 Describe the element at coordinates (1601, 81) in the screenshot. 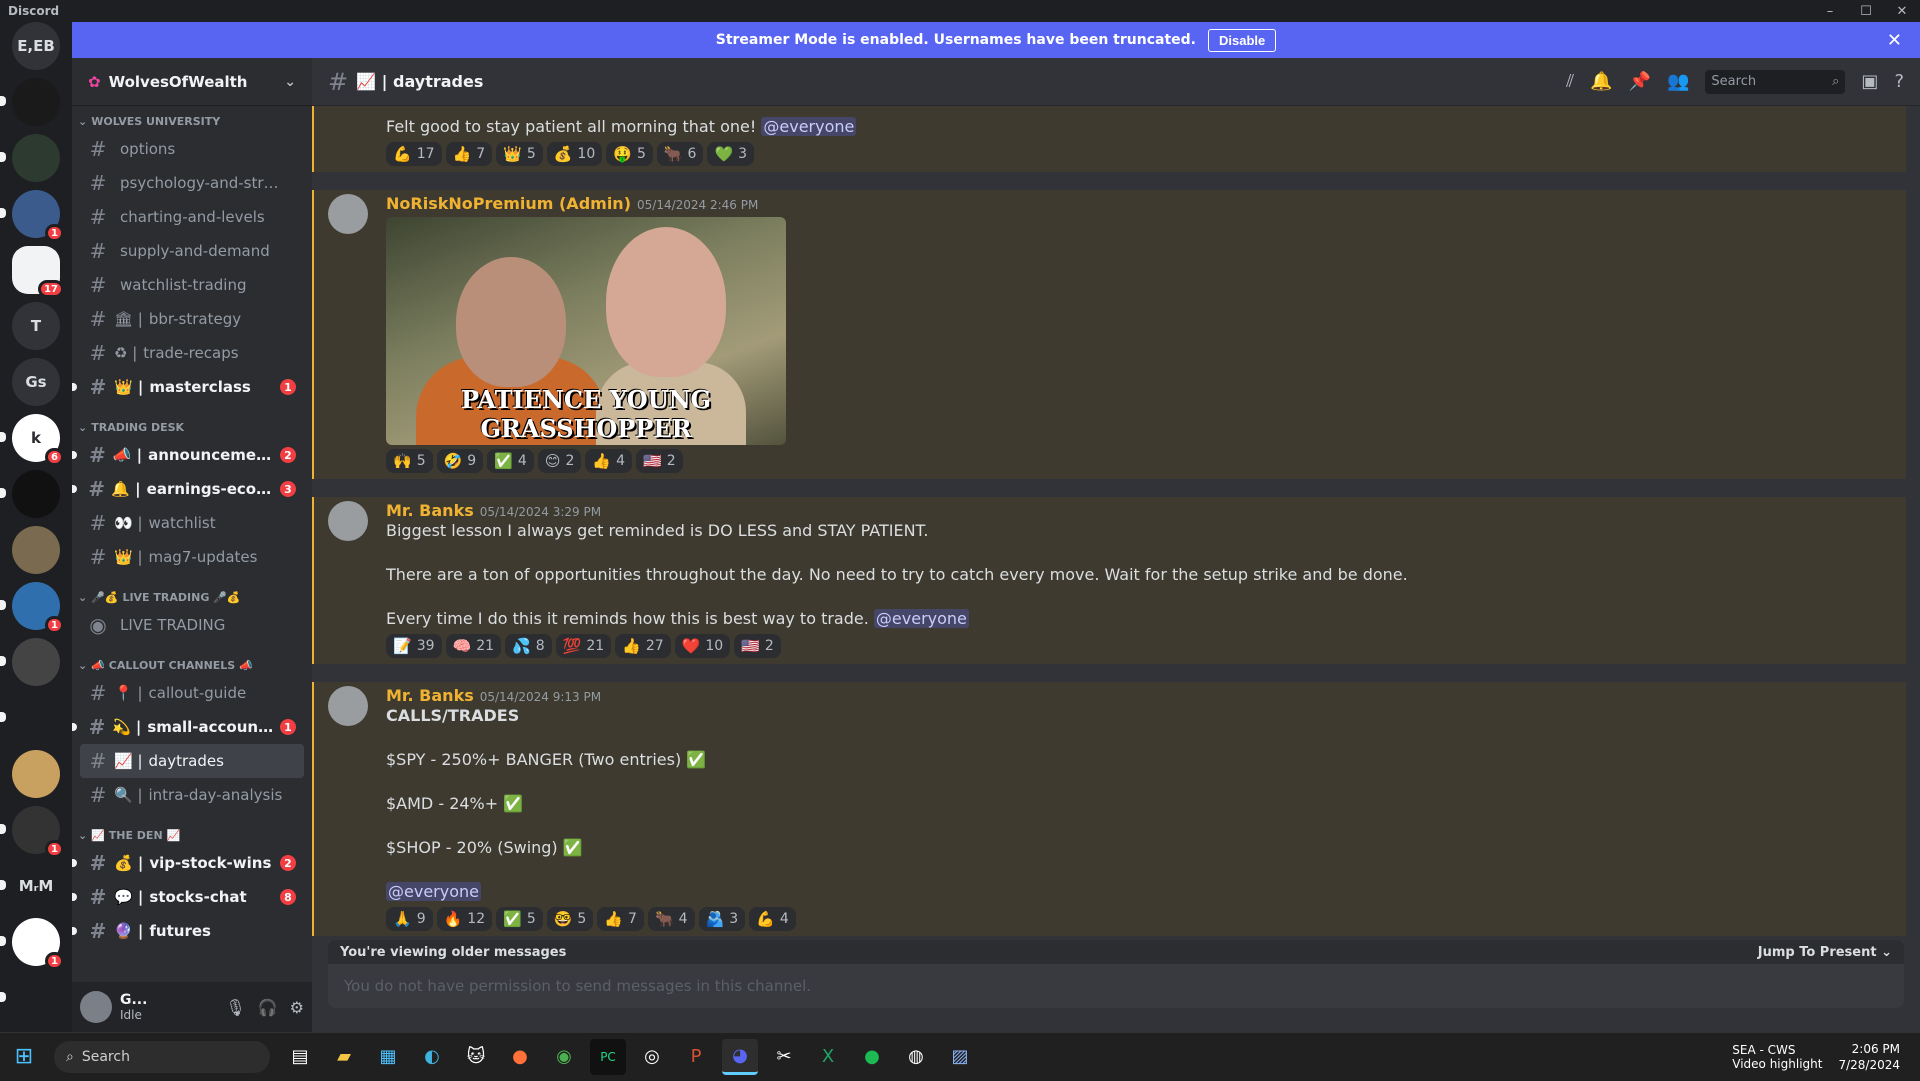

I see `bell-icon: 🔔` at that location.